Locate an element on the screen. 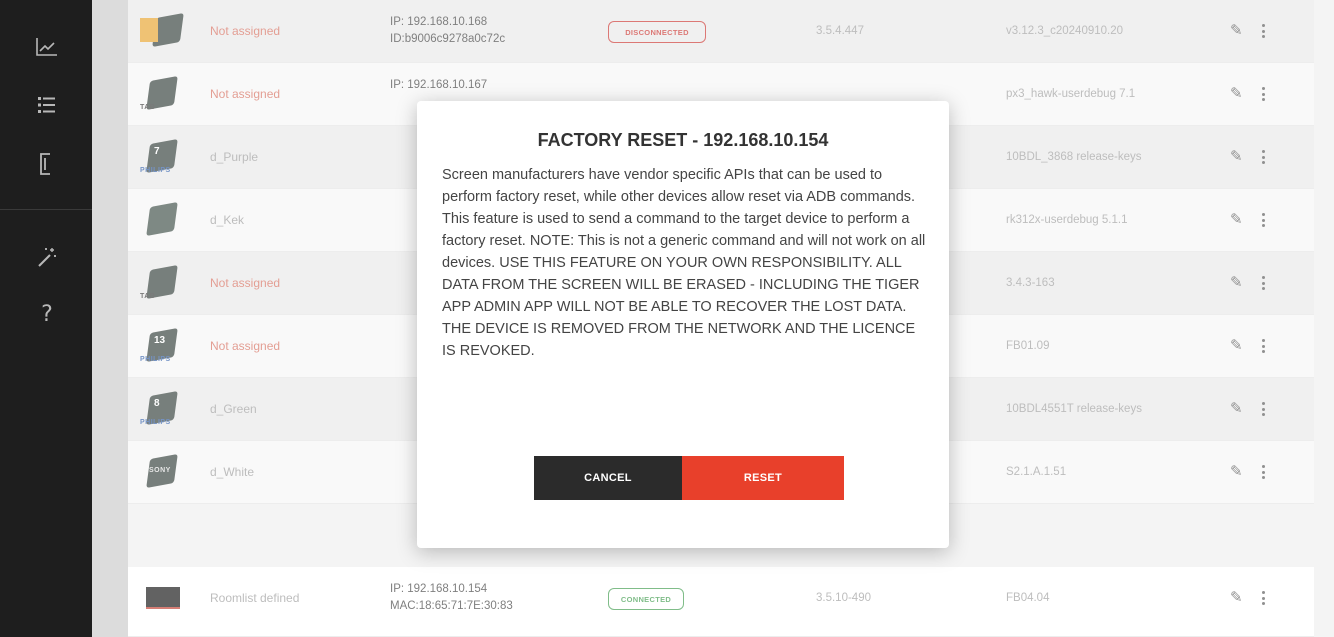 This screenshot has height=637, width=1334. sidebar: ? is located at coordinates (46, 318).